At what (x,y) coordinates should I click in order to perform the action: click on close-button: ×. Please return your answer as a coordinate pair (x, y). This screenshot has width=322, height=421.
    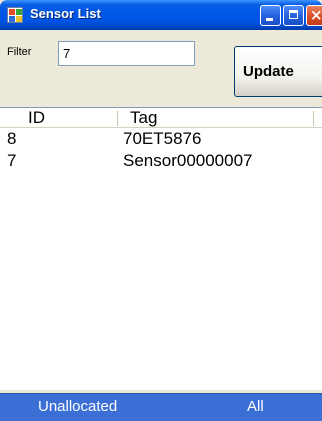
    Looking at the image, I should click on (314, 15).